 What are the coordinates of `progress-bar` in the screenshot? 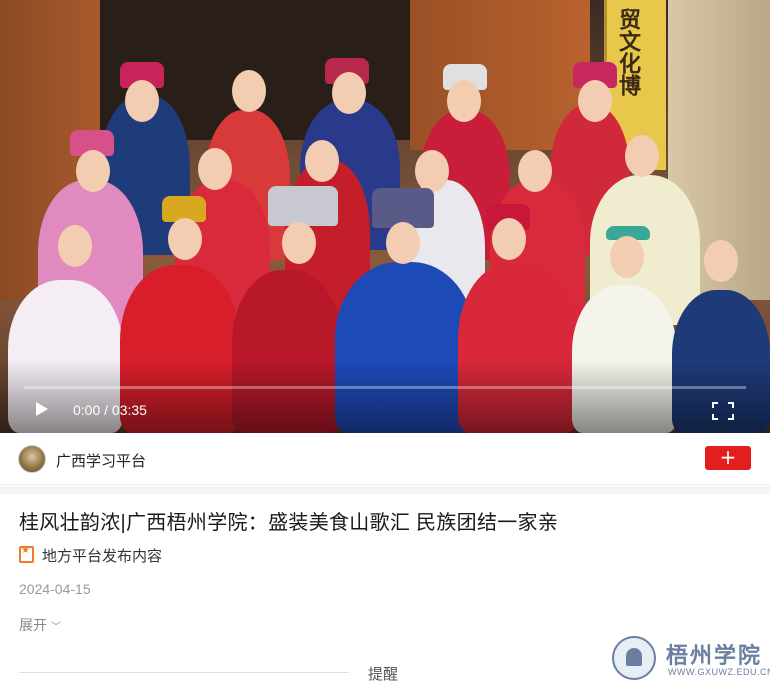 It's located at (385, 387).